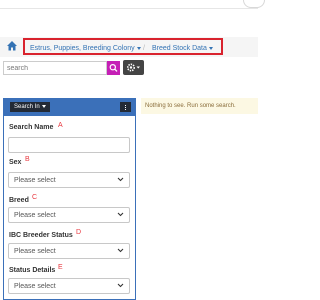 This screenshot has width=320, height=300. What do you see at coordinates (41, 235) in the screenshot?
I see `ibc-breeder-status-label: IBC Breeder Status` at bounding box center [41, 235].